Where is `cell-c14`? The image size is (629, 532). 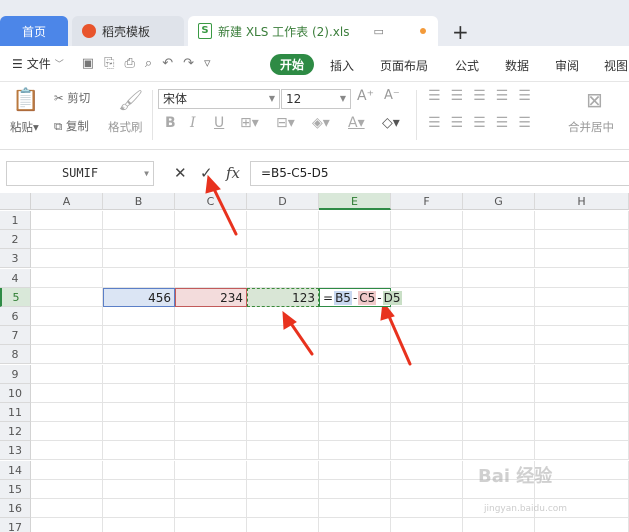 cell-c14 is located at coordinates (211, 470).